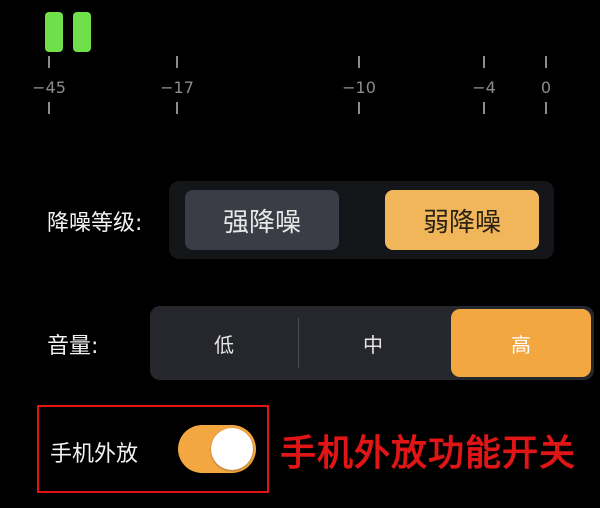 The height and width of the screenshot is (508, 600). I want to click on level-bar-left, so click(54, 32).